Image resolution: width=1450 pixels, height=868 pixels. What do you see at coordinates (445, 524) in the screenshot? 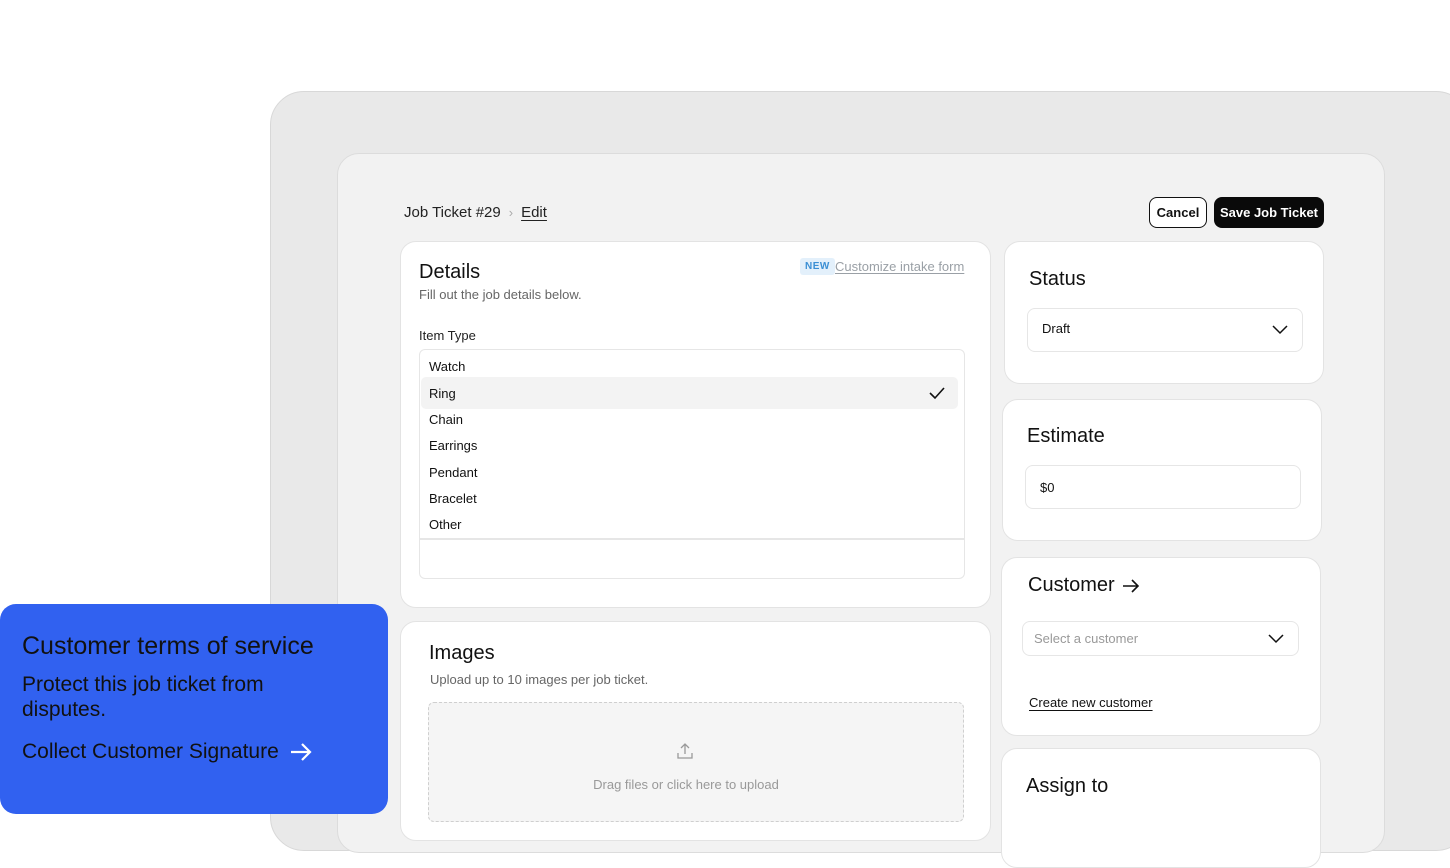
I see `option-label: Other` at bounding box center [445, 524].